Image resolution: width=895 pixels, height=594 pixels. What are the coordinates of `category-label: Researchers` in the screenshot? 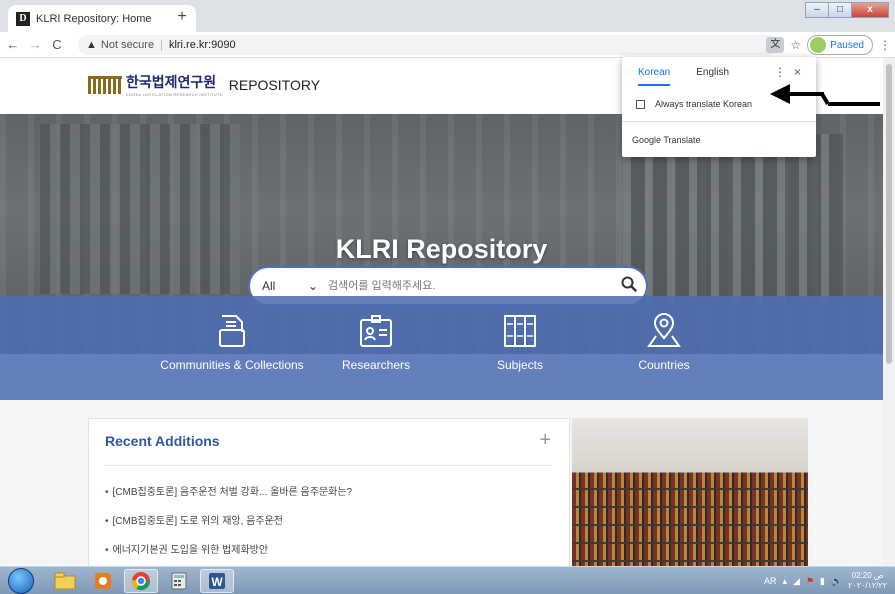 It's located at (376, 365).